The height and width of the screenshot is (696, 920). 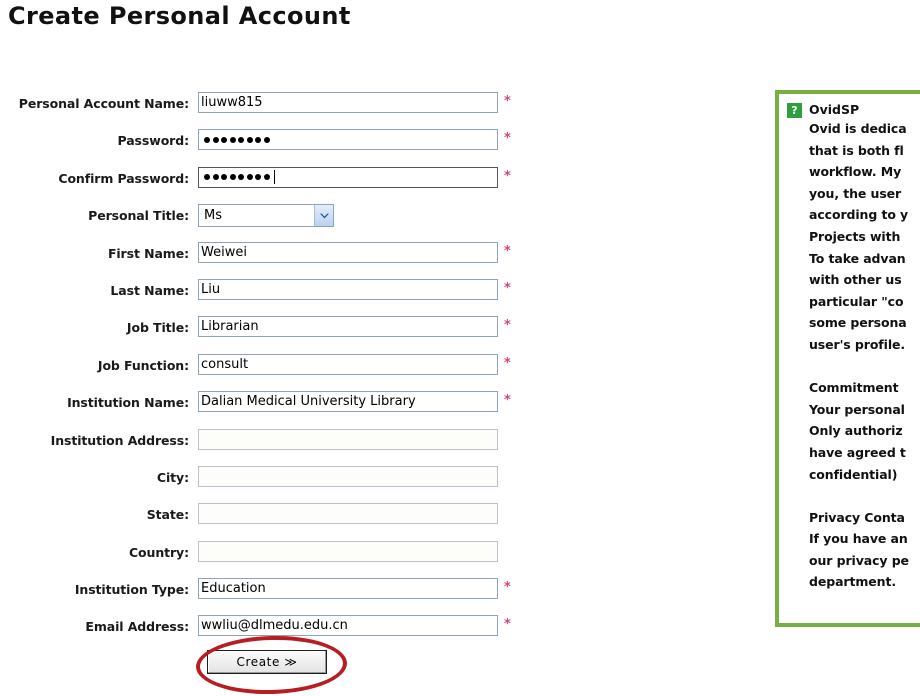 I want to click on field-label: Confirm Password:, so click(x=123, y=178).